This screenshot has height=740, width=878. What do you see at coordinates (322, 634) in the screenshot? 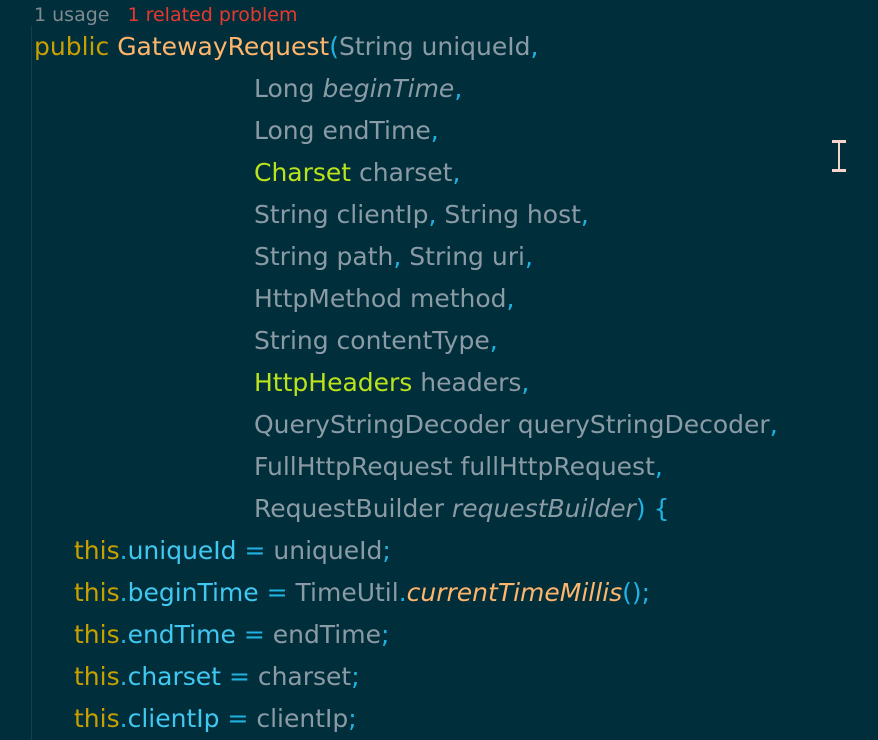
I see `token-assign-endTime-5: endTime` at bounding box center [322, 634].